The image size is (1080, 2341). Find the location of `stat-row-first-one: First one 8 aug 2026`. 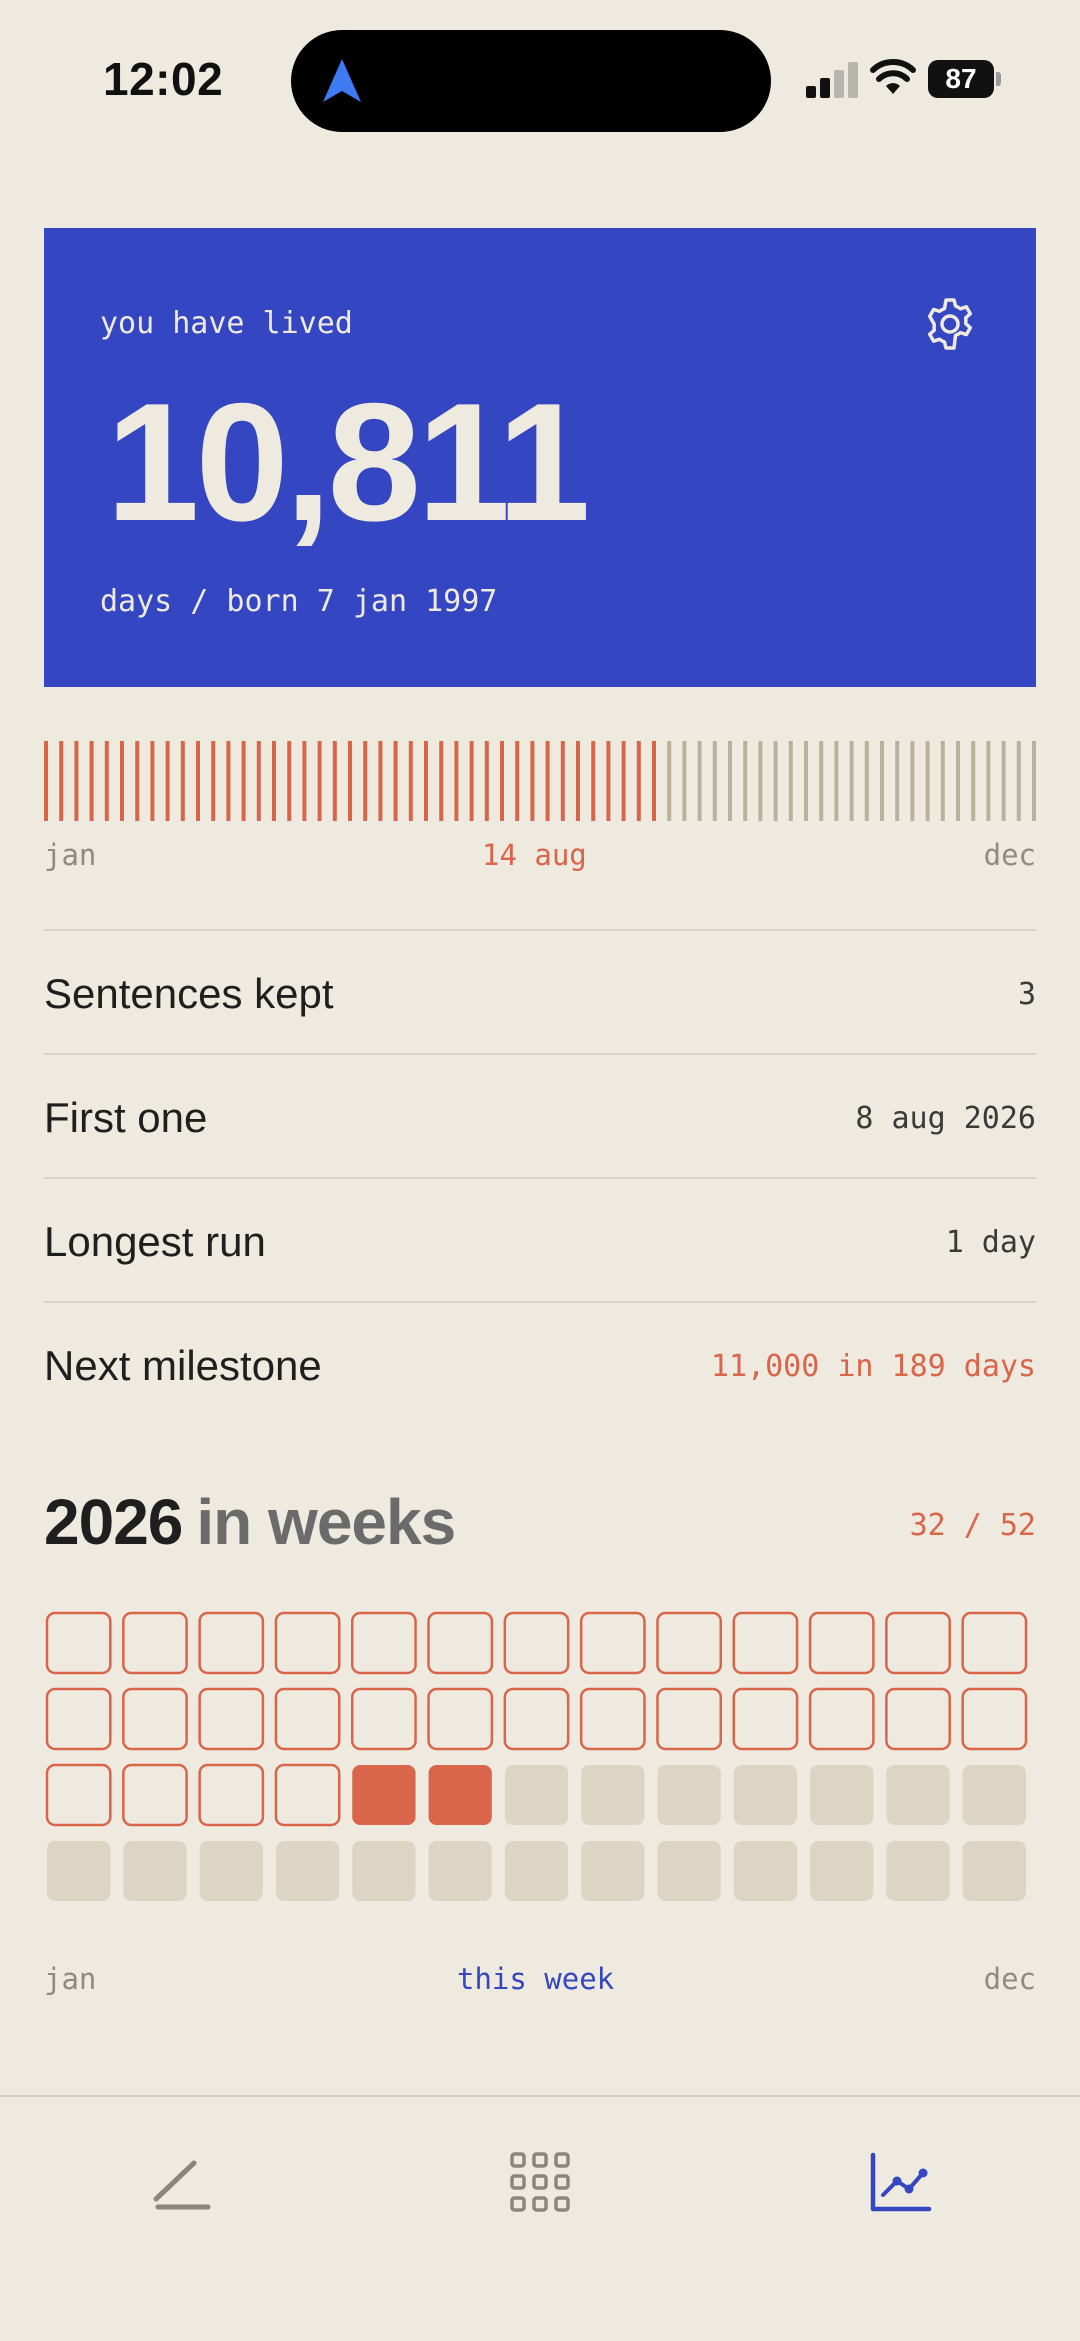

stat-row-first-one: First one 8 aug 2026 is located at coordinates (540, 1115).